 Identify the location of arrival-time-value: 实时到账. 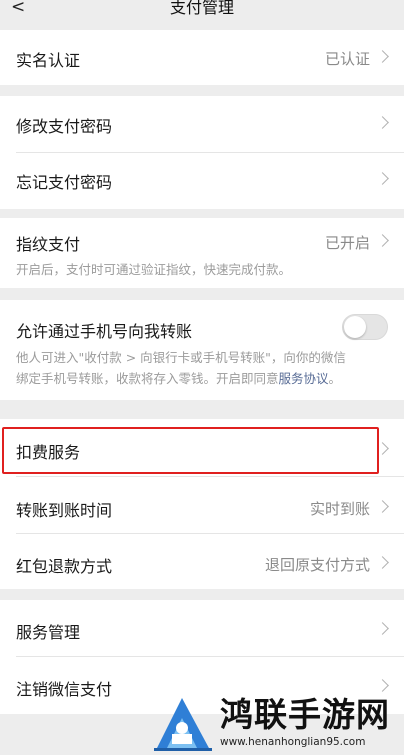
(339, 509).